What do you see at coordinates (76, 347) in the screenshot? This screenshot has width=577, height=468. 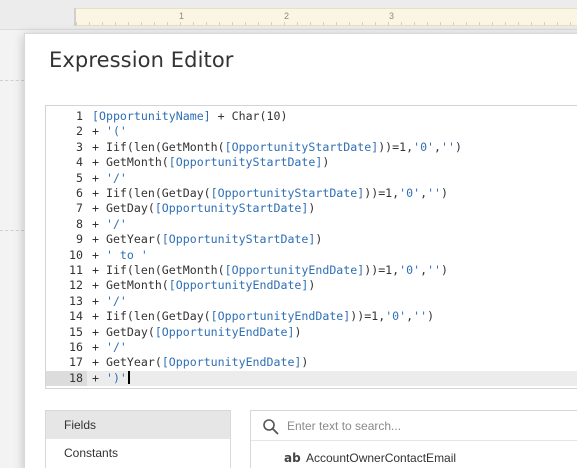 I see `line-number: 16` at bounding box center [76, 347].